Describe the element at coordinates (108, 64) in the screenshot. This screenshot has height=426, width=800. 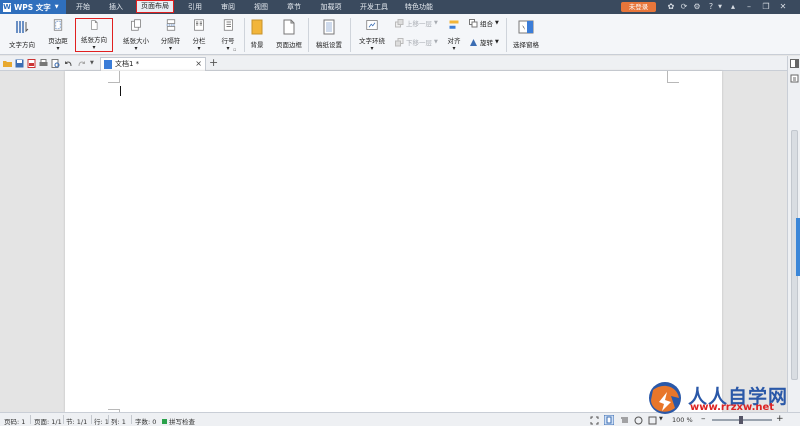
I see `document-icon` at that location.